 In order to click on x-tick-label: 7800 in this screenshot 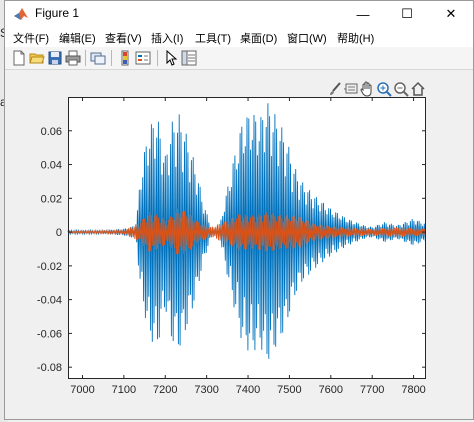, I will do `click(413, 390)`.